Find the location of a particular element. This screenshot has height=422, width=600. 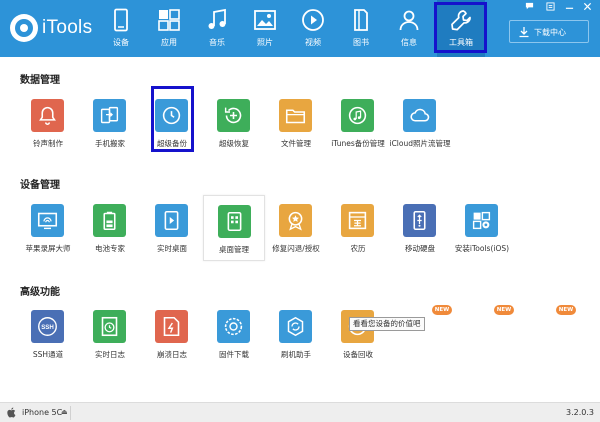

person-icon is located at coordinates (409, 20).